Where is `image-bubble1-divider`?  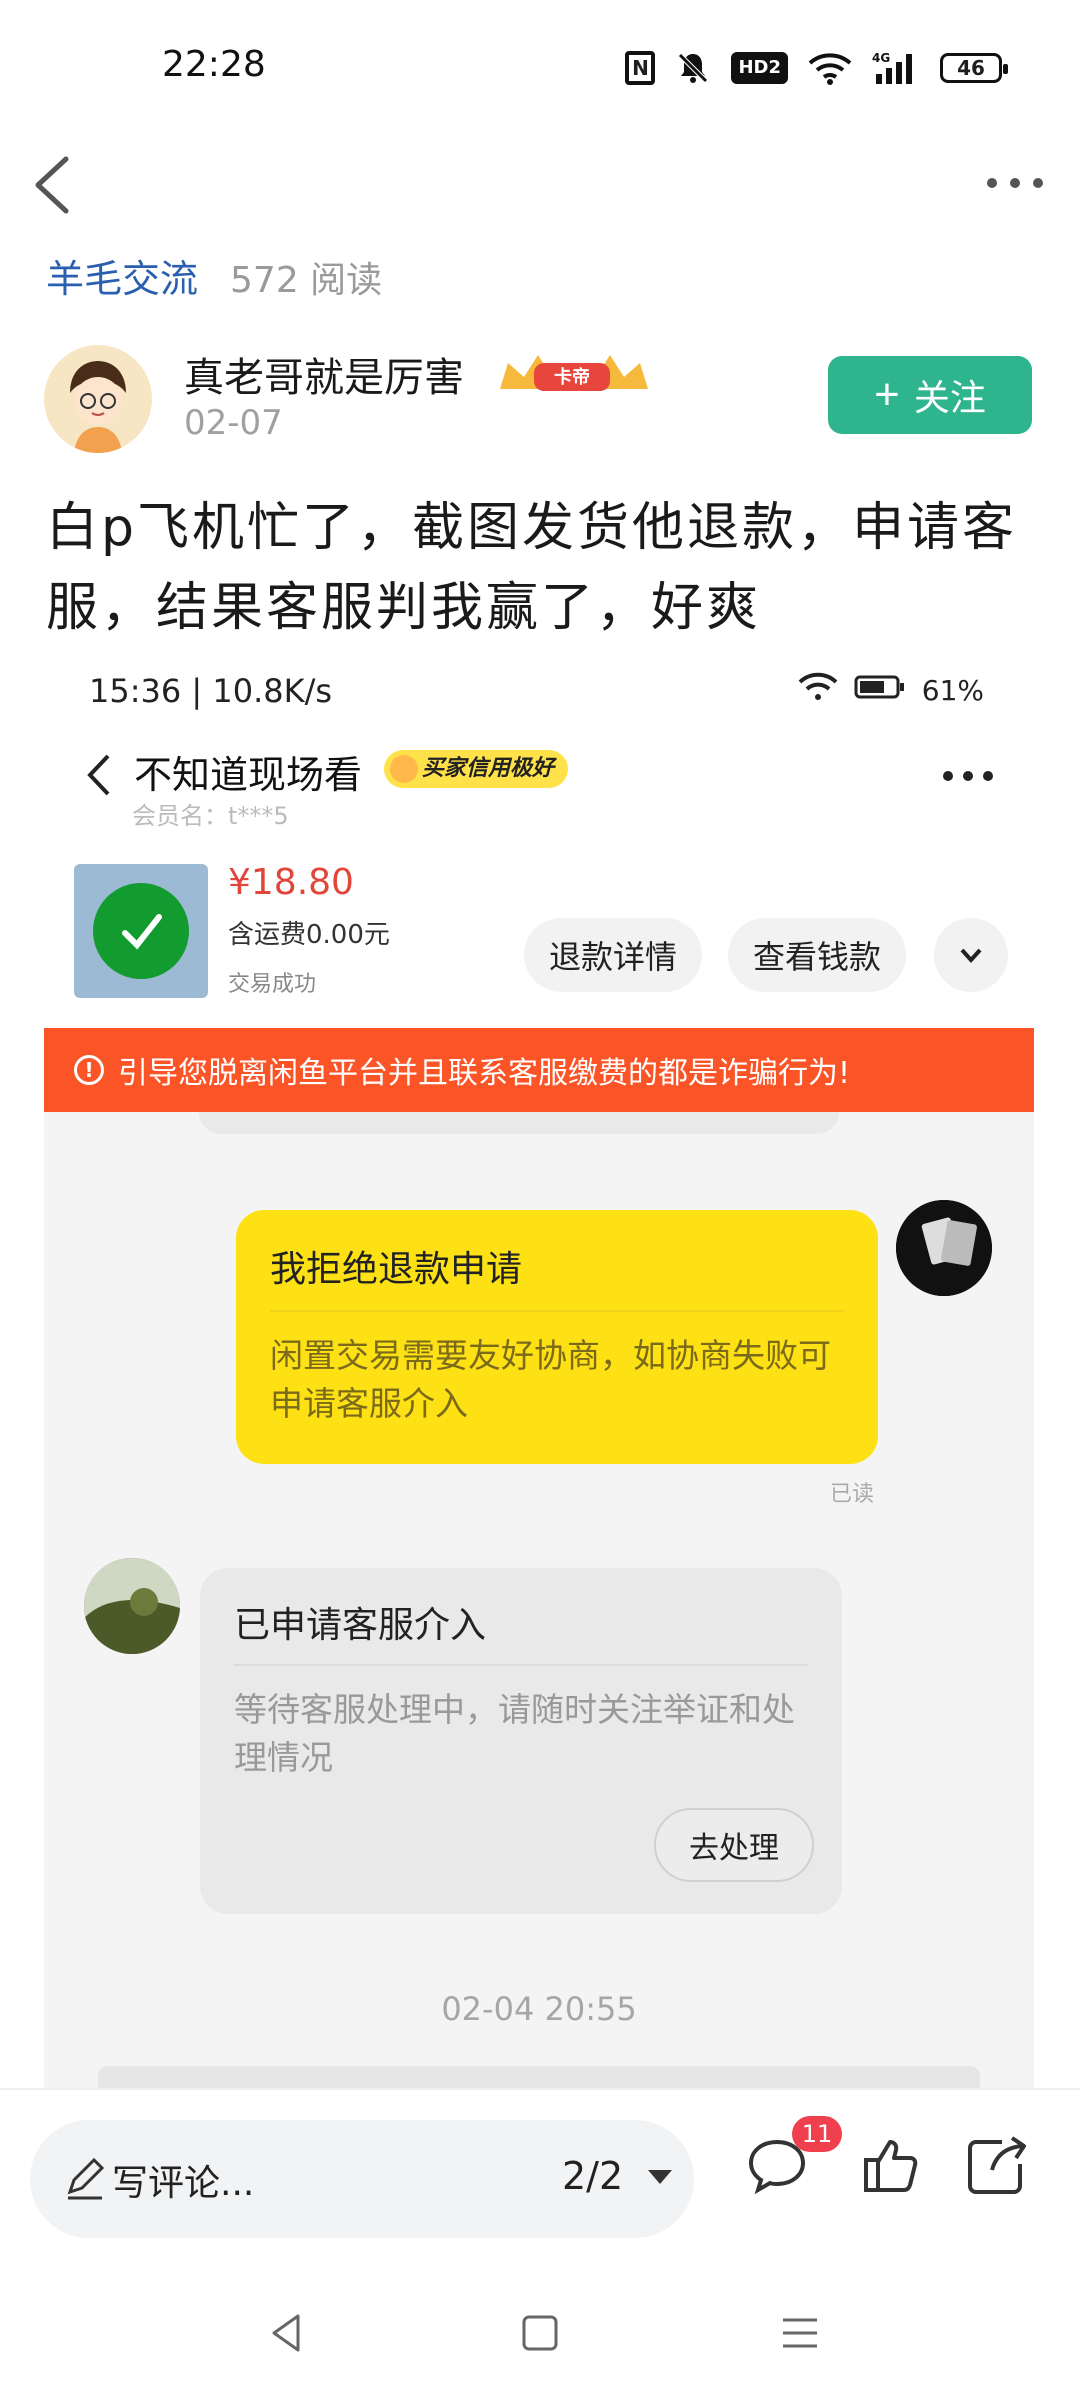 image-bubble1-divider is located at coordinates (557, 1311).